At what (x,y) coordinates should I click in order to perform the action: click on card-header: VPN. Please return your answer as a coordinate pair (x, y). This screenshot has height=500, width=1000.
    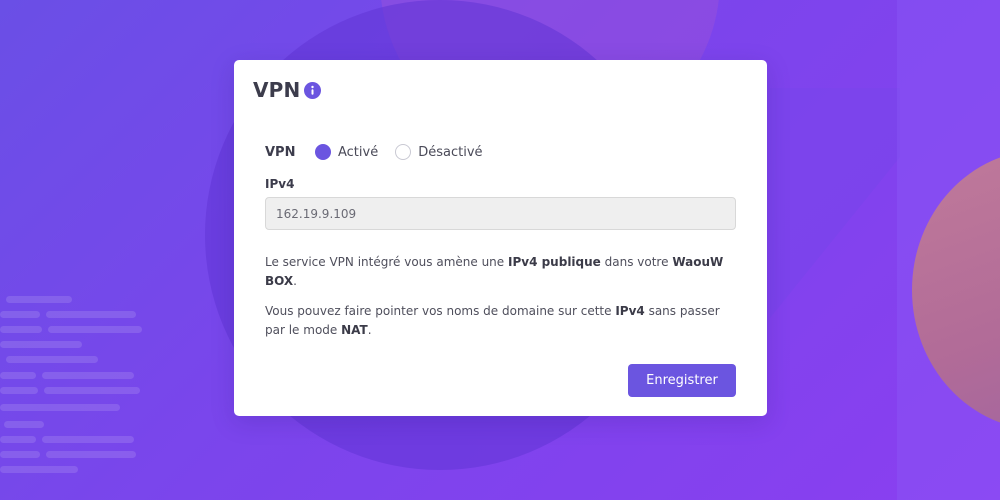
    Looking at the image, I should click on (287, 90).